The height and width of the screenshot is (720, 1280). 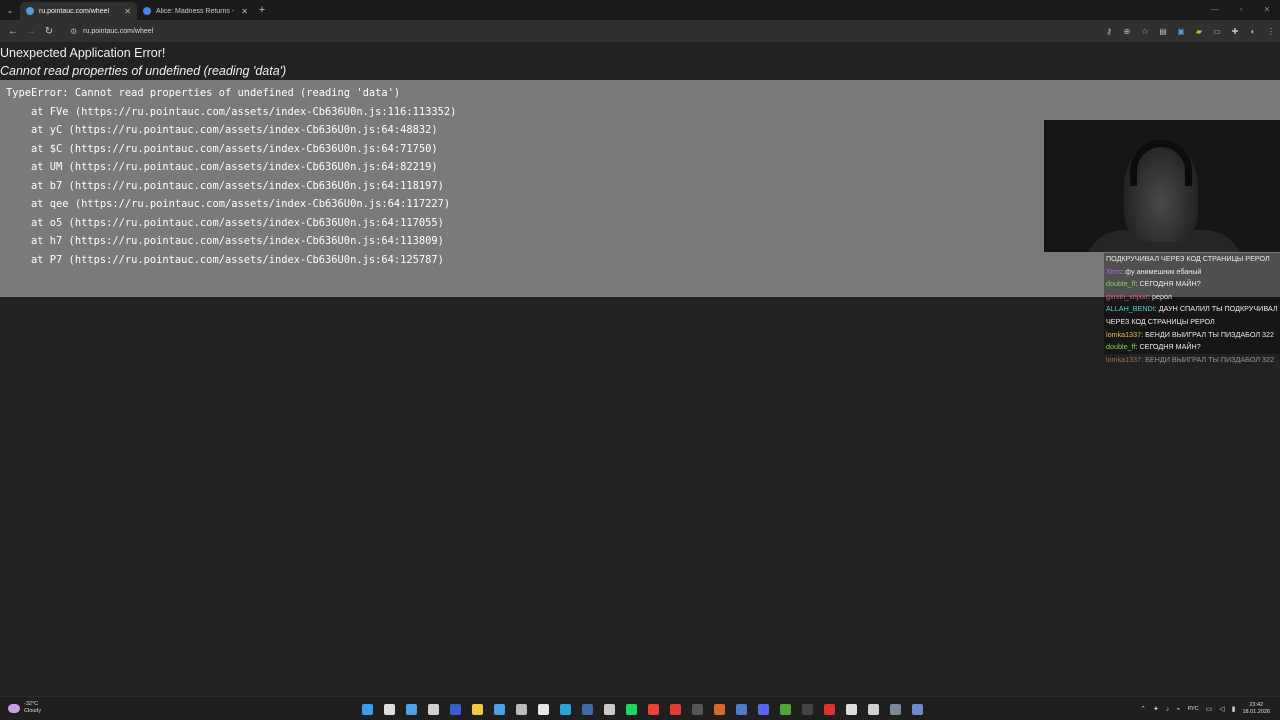 I want to click on language-indicator: РУС, so click(x=1193, y=709).